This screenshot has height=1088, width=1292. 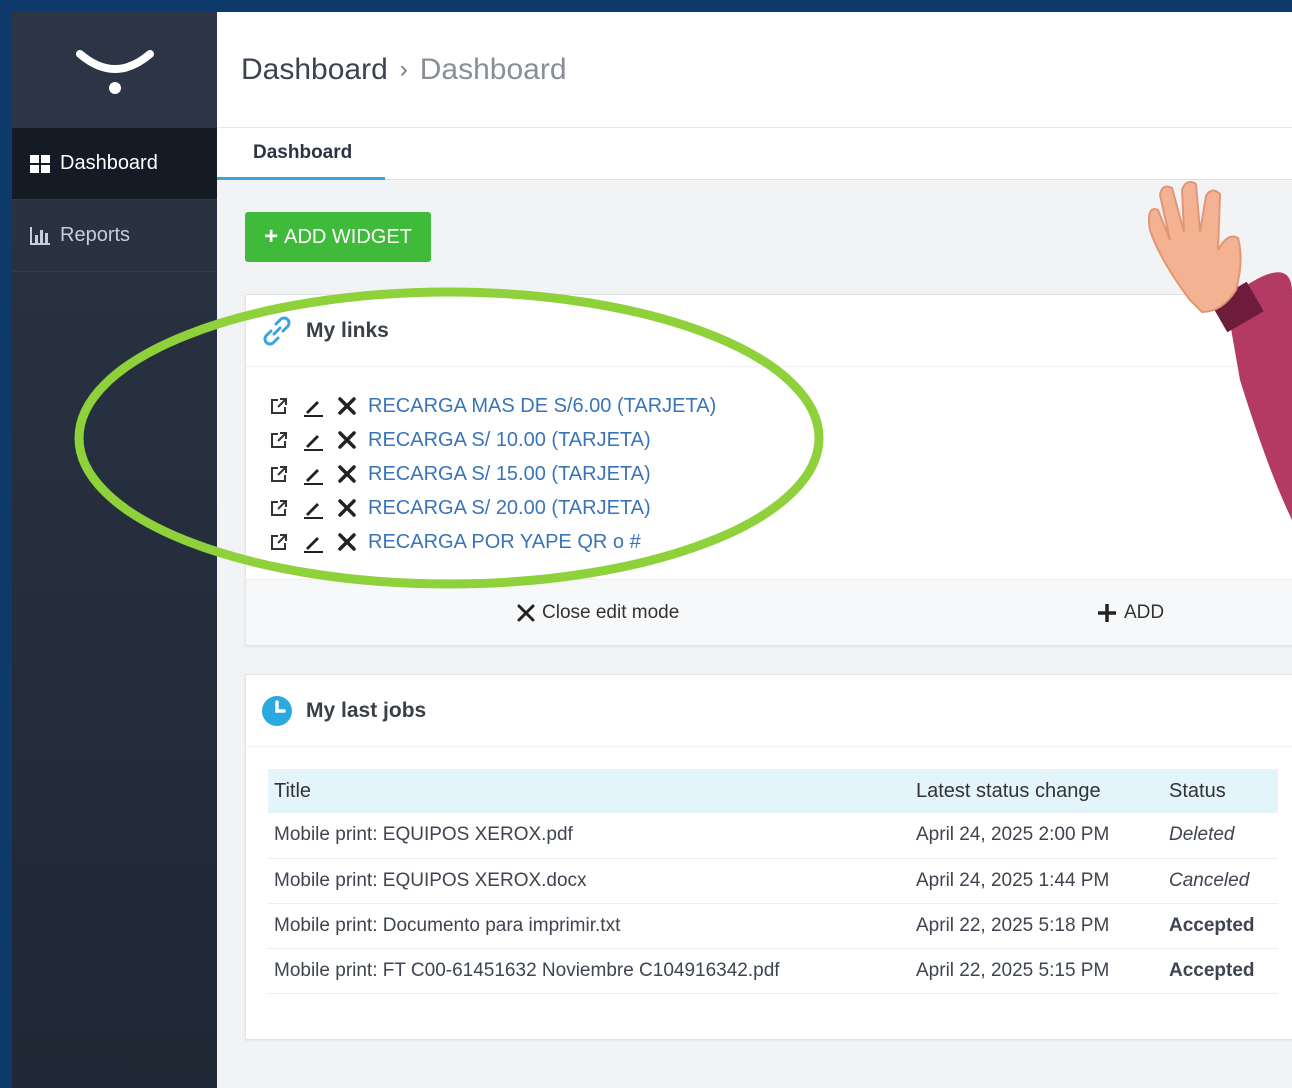 What do you see at coordinates (1220, 836) in the screenshot?
I see `job-status: Deleted` at bounding box center [1220, 836].